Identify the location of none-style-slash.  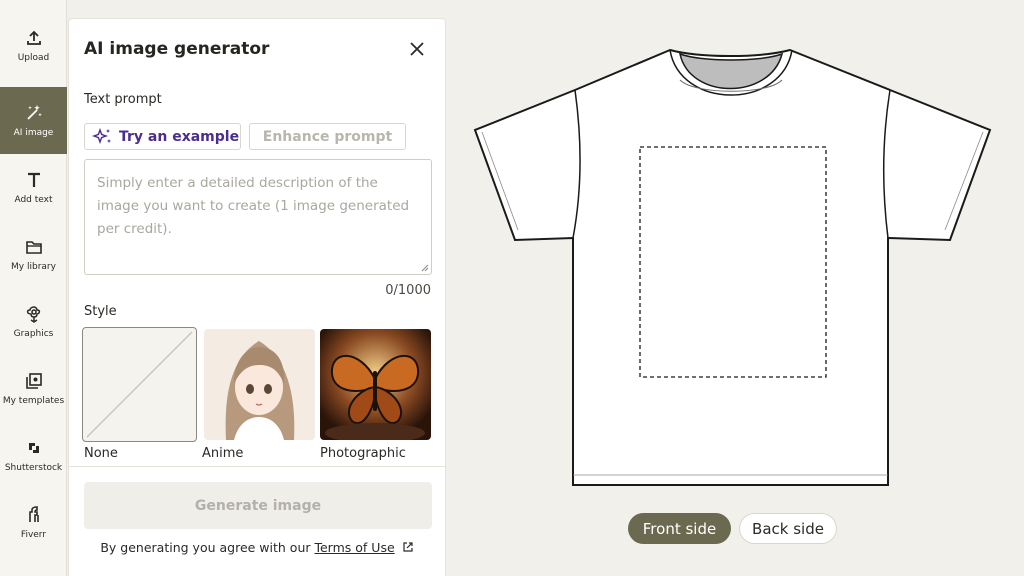
(139, 384).